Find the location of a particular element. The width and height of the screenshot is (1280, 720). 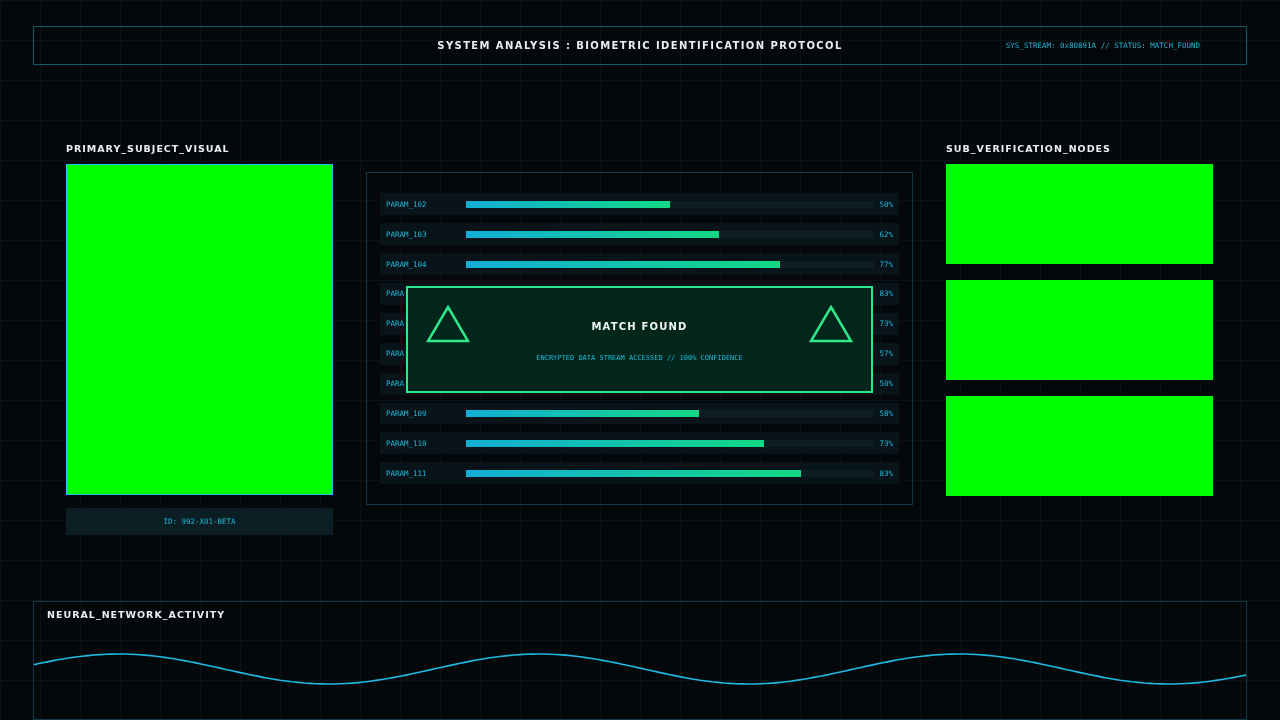

page-title: SYSTEM ANALYSIS : BIOMETRIC IDENTIFICATION PROTOCOL is located at coordinates (640, 46).